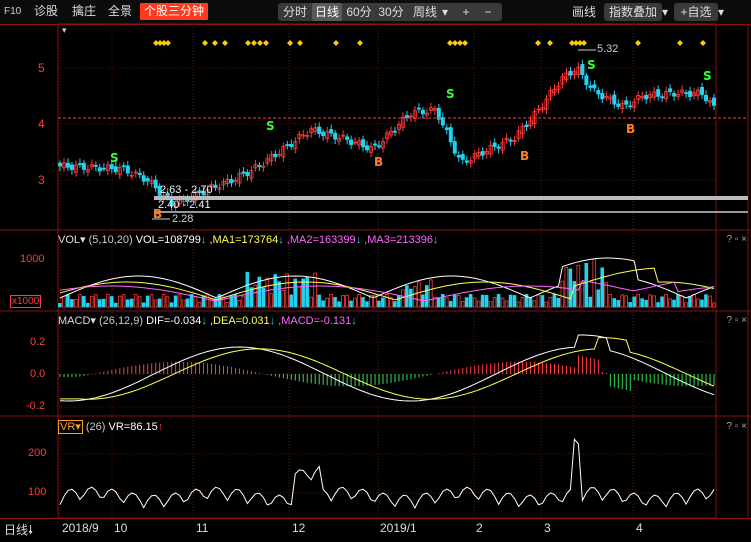 The height and width of the screenshot is (542, 751). I want to click on volume-panel, so click(387, 282).